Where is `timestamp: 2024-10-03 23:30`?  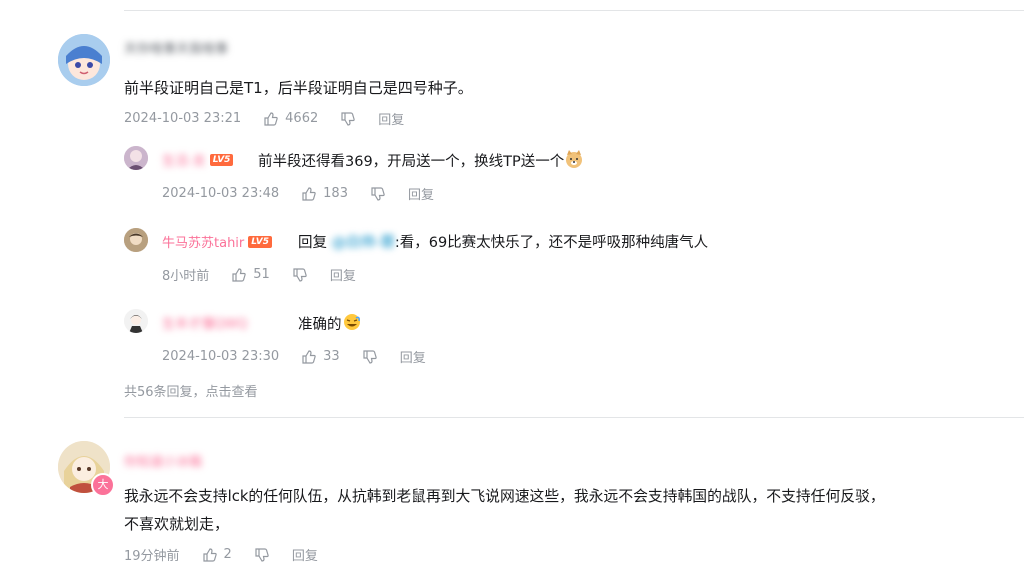 timestamp: 2024-10-03 23:30 is located at coordinates (221, 356).